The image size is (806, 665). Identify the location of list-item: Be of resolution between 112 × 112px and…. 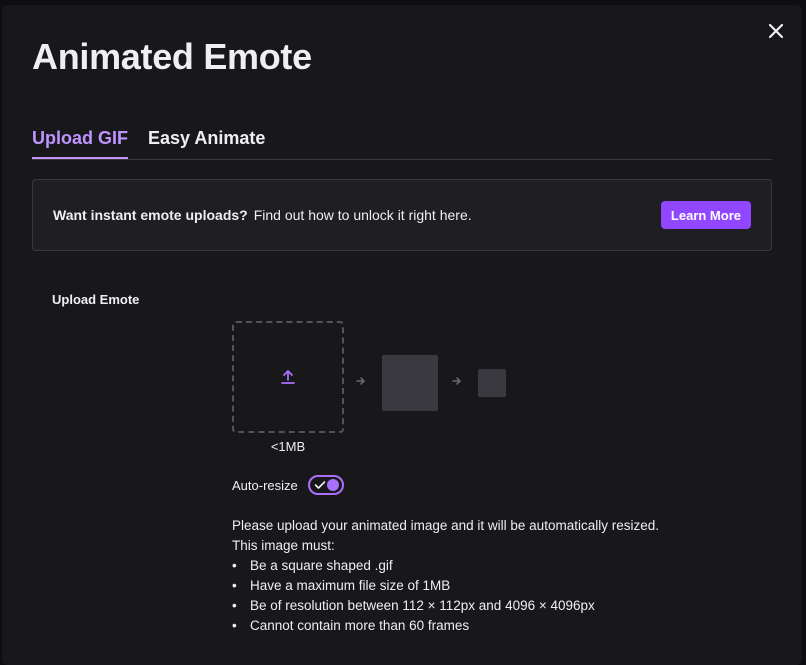
(445, 606).